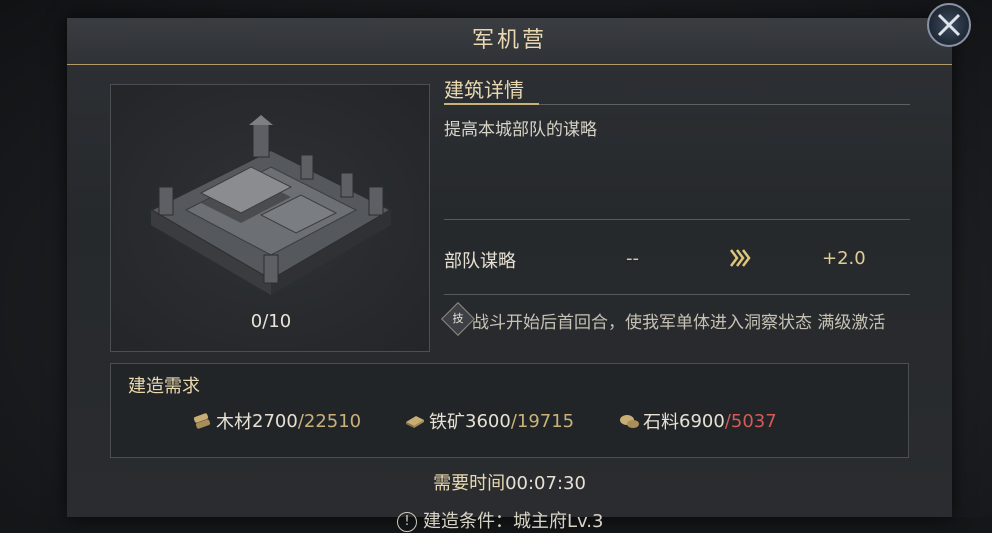 Image resolution: width=992 pixels, height=533 pixels. What do you see at coordinates (679, 323) in the screenshot?
I see `skill-description: 战斗开始后首回合，使我军单体进入洞察状态 满级激活` at bounding box center [679, 323].